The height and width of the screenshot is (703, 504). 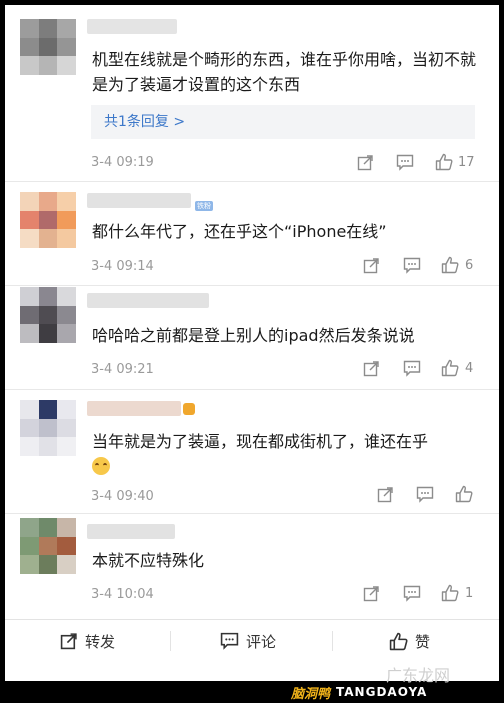 What do you see at coordinates (122, 162) in the screenshot?
I see `comment-time: 3-4 09:19` at bounding box center [122, 162].